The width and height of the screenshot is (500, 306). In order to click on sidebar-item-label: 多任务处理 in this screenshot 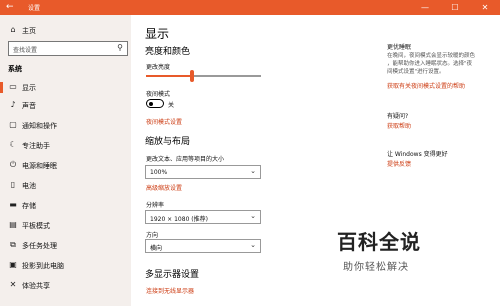, I will do `click(39, 246)`.